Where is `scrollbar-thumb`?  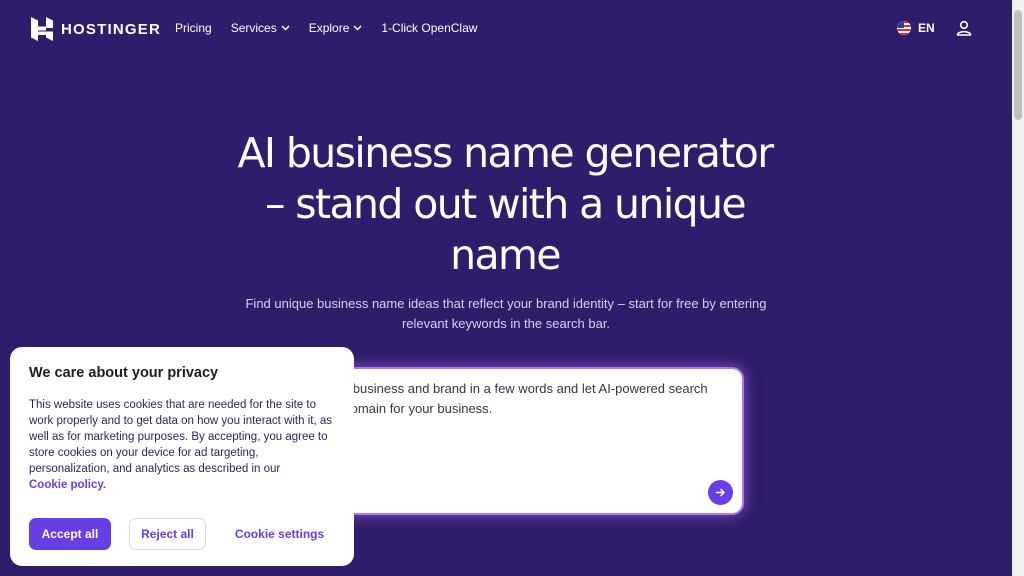
scrollbar-thumb is located at coordinates (1018, 65).